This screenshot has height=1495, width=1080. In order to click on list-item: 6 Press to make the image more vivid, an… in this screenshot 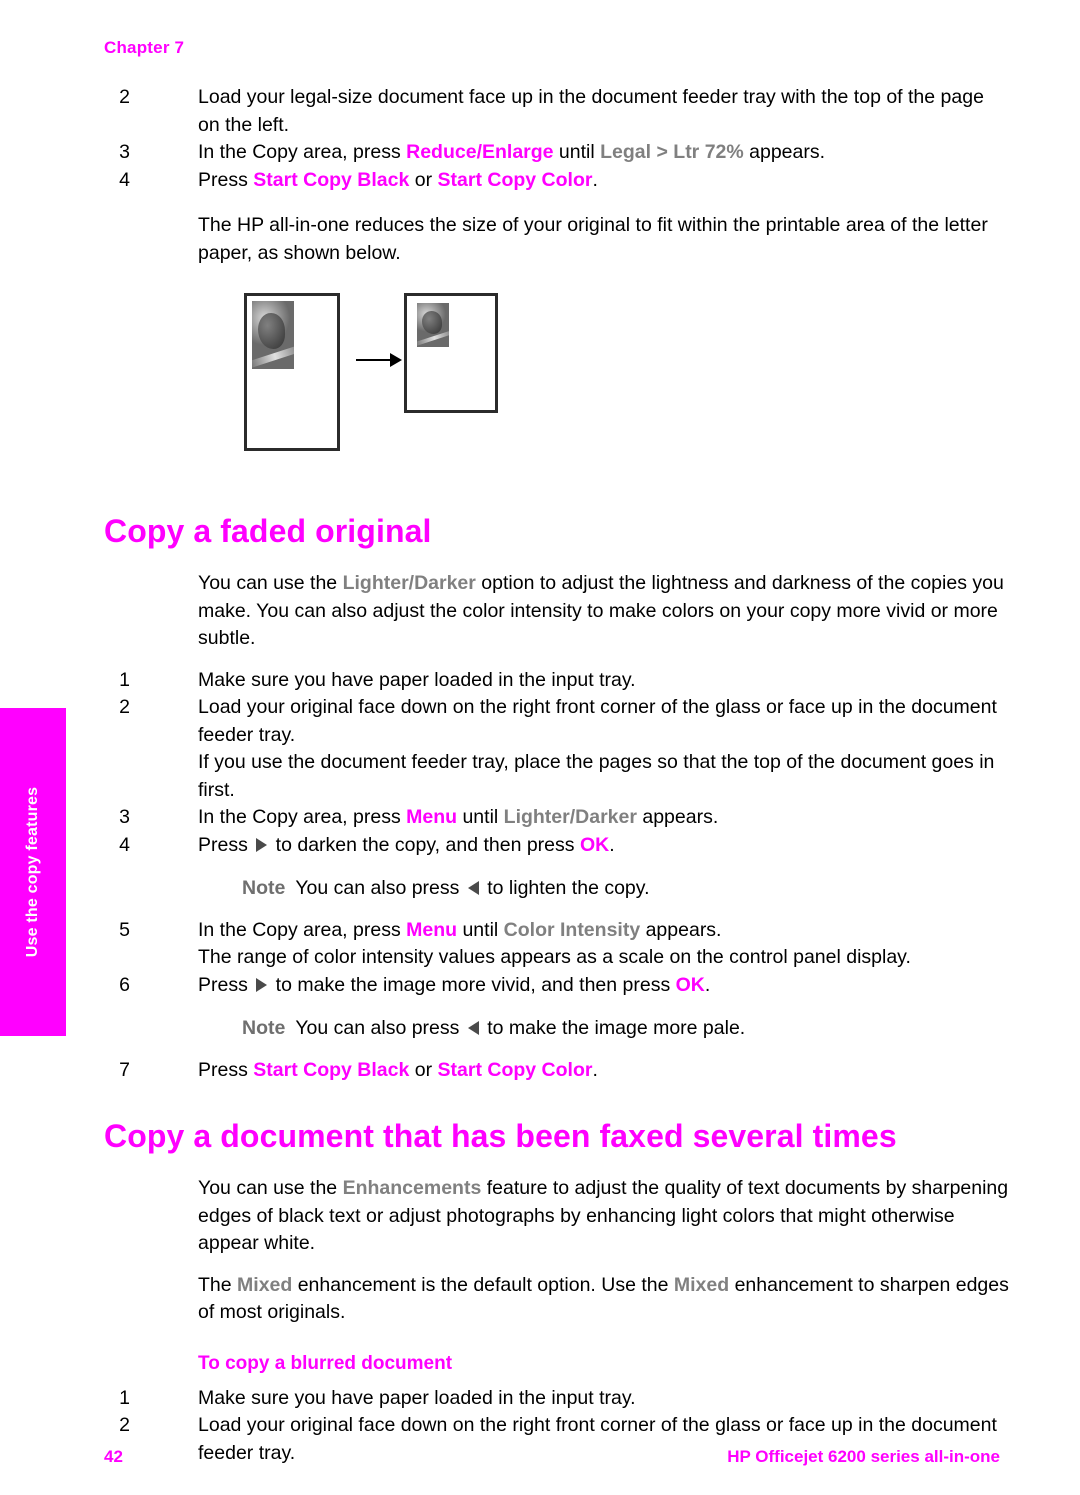, I will do `click(556, 986)`.